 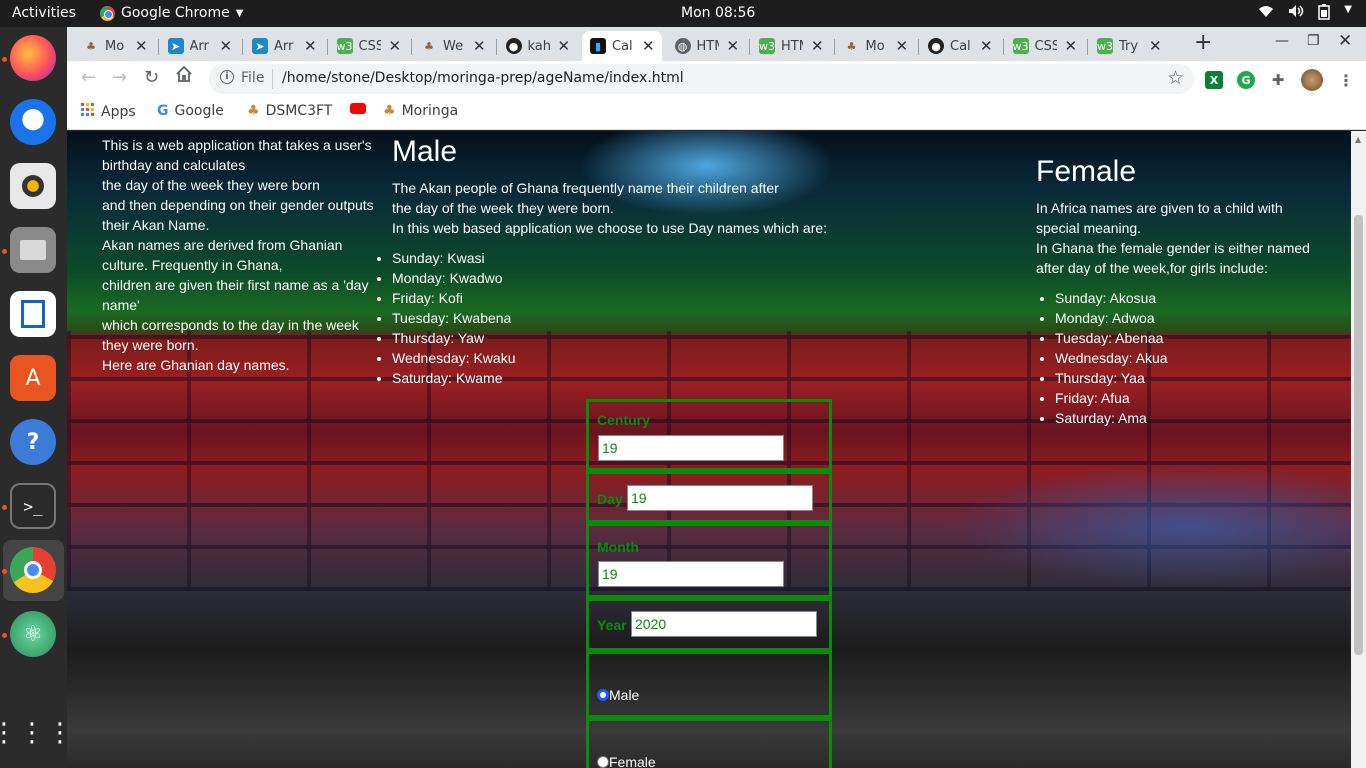 I want to click on radio-selected-icon, so click(x=603, y=695).